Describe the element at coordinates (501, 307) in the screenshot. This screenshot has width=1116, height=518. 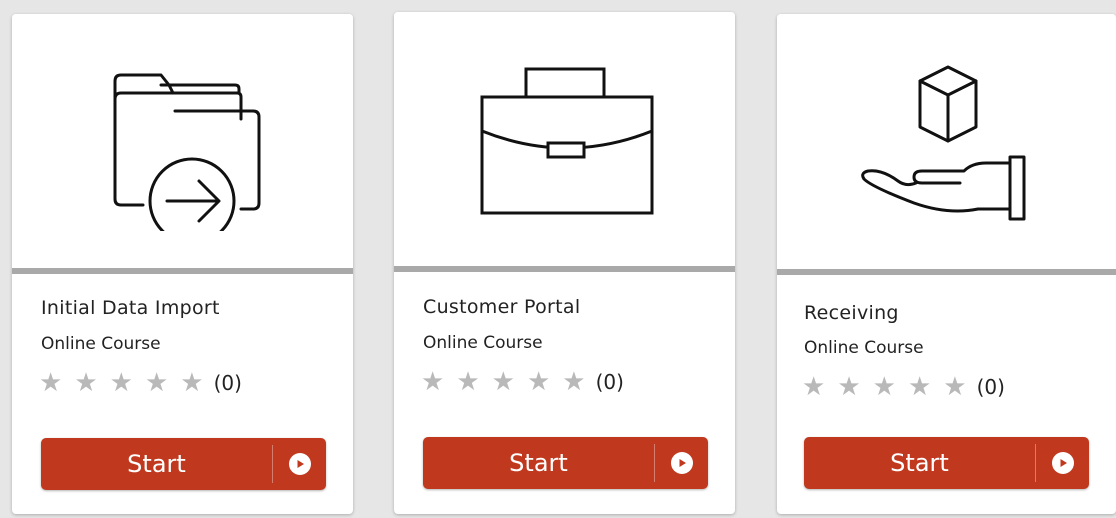
I see `course-title: Customer Portal` at that location.